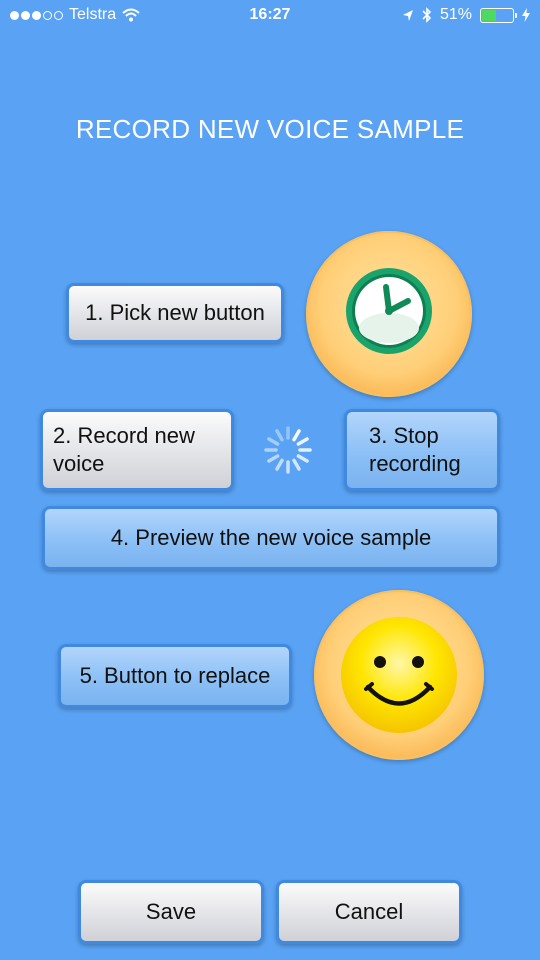 The width and height of the screenshot is (540, 960). I want to click on save-button-label: Save, so click(171, 911).